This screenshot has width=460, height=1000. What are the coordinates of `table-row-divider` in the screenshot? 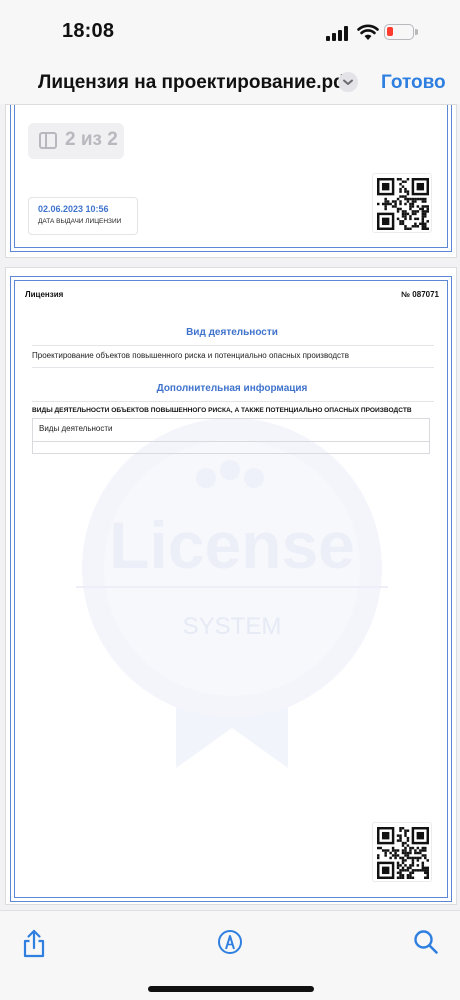 It's located at (231, 441).